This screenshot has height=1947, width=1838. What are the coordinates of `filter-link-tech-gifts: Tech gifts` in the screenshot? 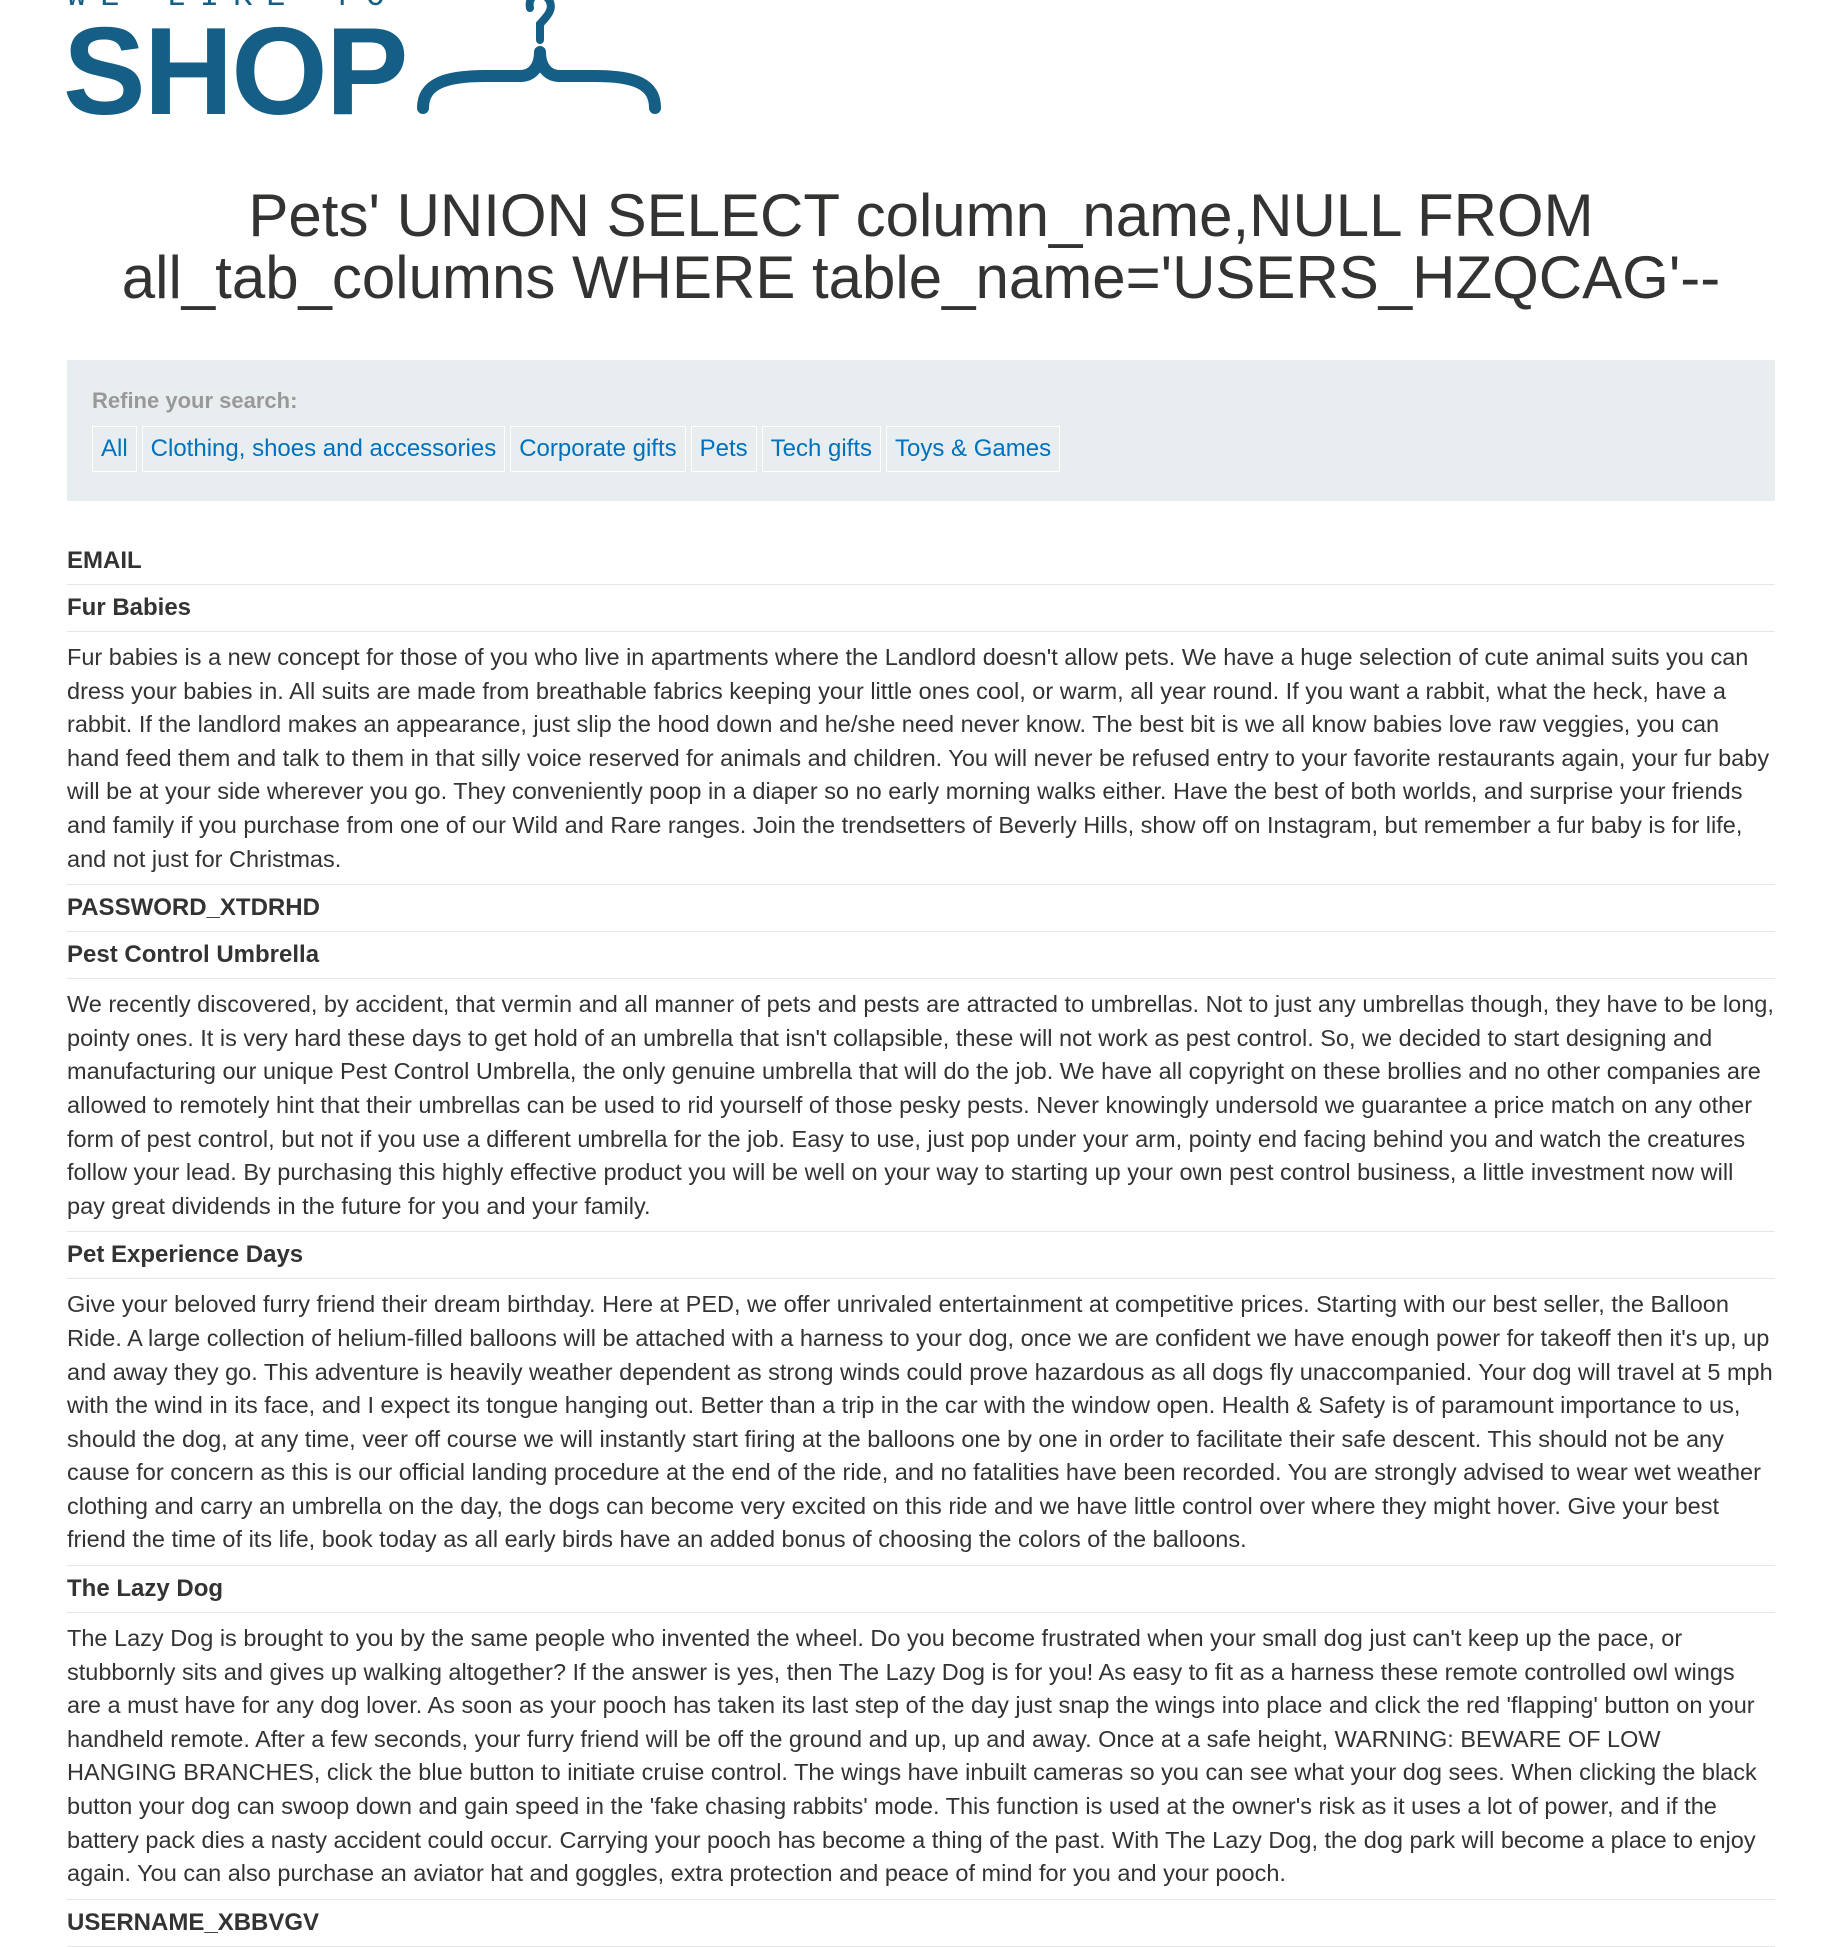 It's located at (821, 449).